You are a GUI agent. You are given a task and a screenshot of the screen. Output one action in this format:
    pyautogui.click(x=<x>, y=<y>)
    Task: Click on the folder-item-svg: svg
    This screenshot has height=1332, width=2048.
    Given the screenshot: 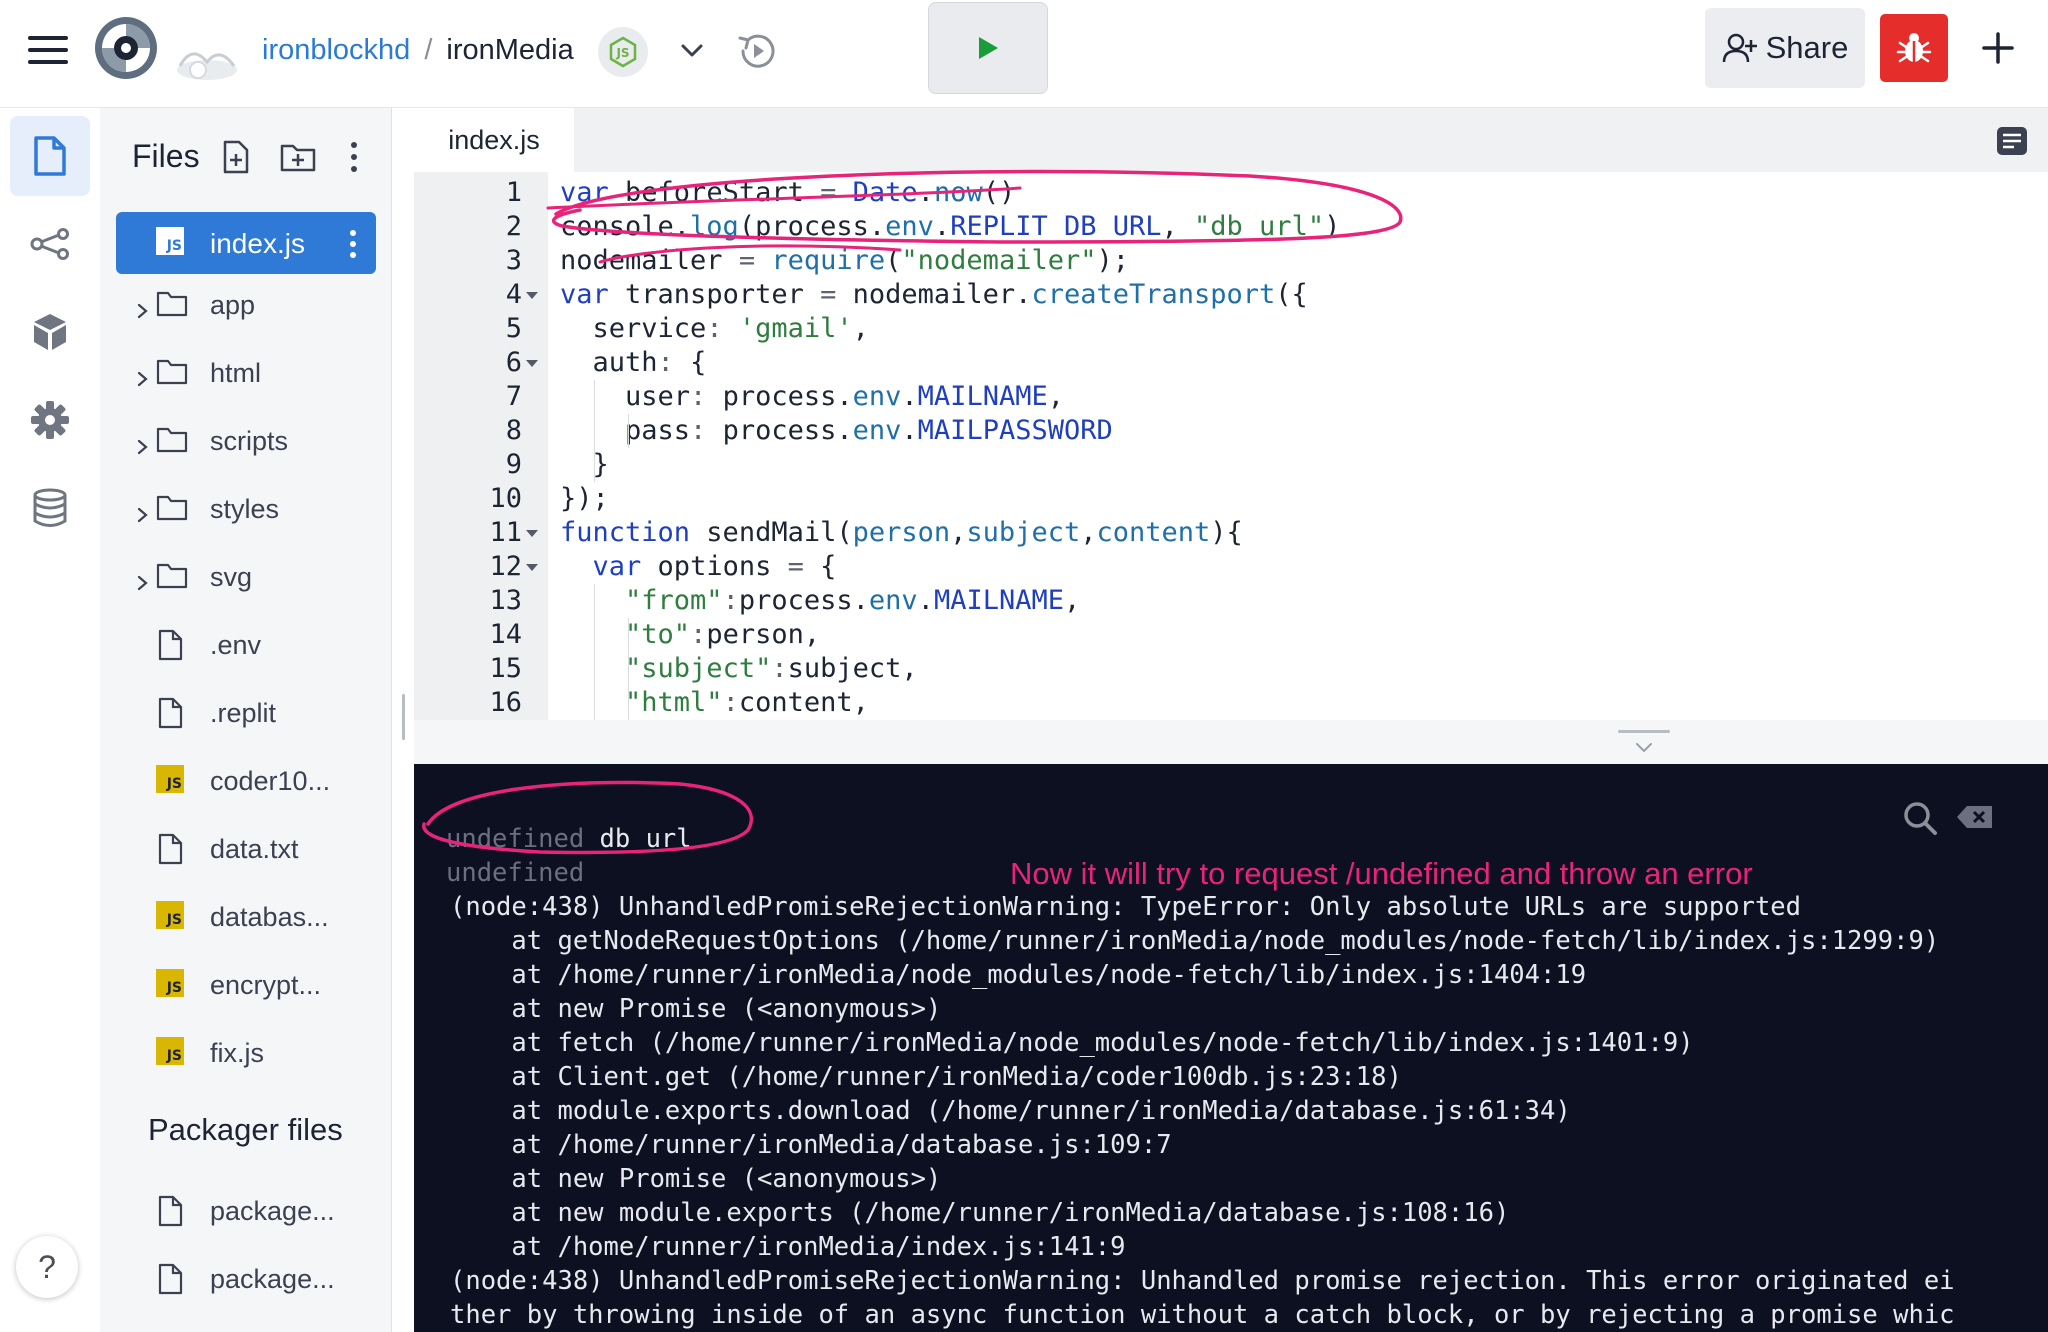 What is the action you would take?
    pyautogui.click(x=246, y=577)
    